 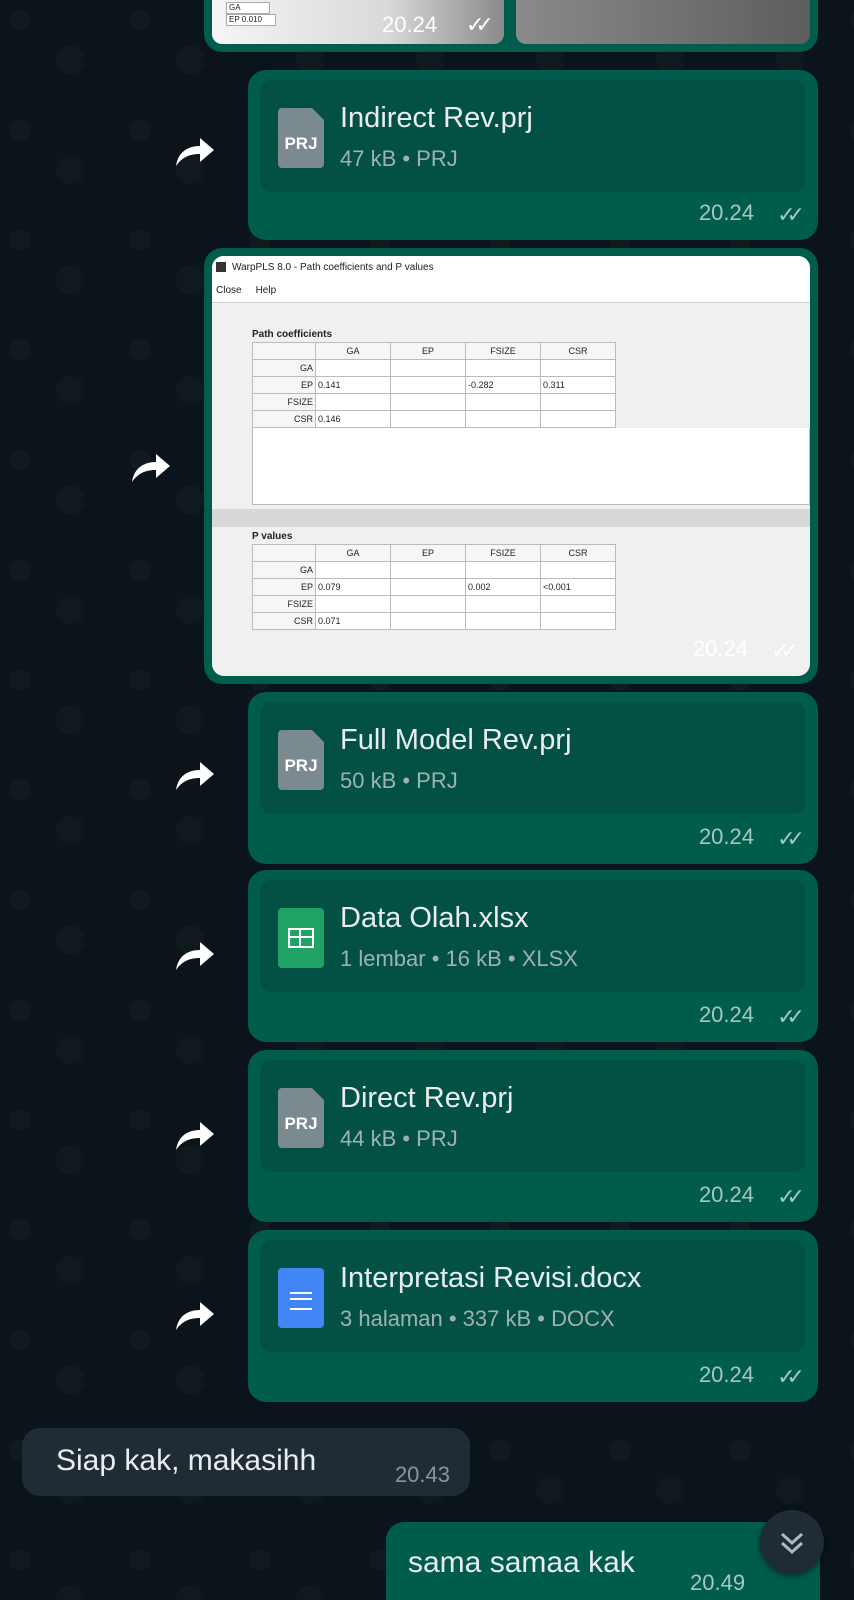 I want to click on incoming-message: Siap kak, makasihh 20.43, so click(x=246, y=1462).